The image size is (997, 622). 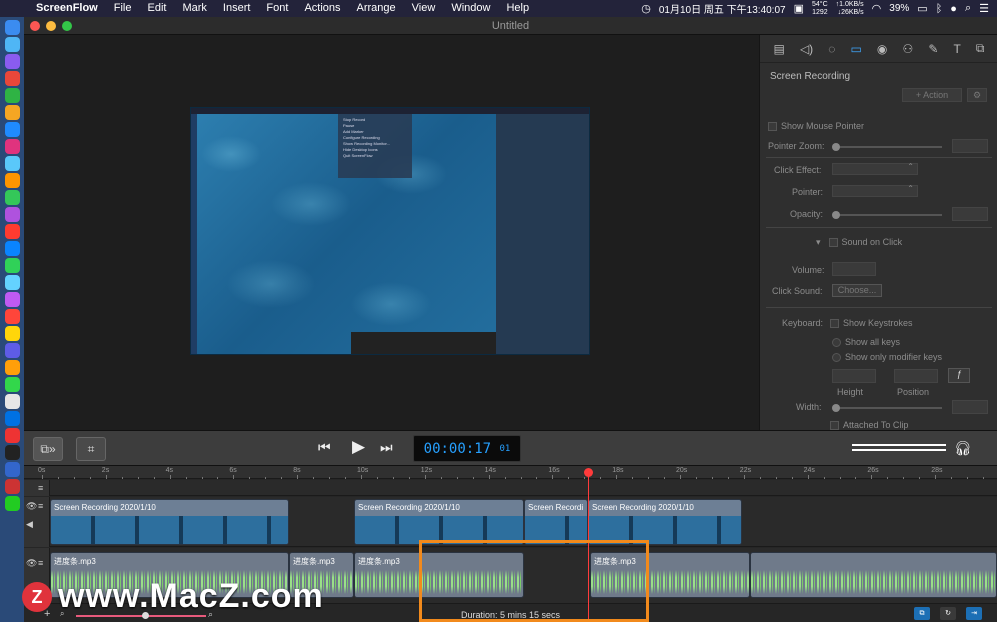 What do you see at coordinates (970, 146) in the screenshot?
I see `pointer-zoom-field` at bounding box center [970, 146].